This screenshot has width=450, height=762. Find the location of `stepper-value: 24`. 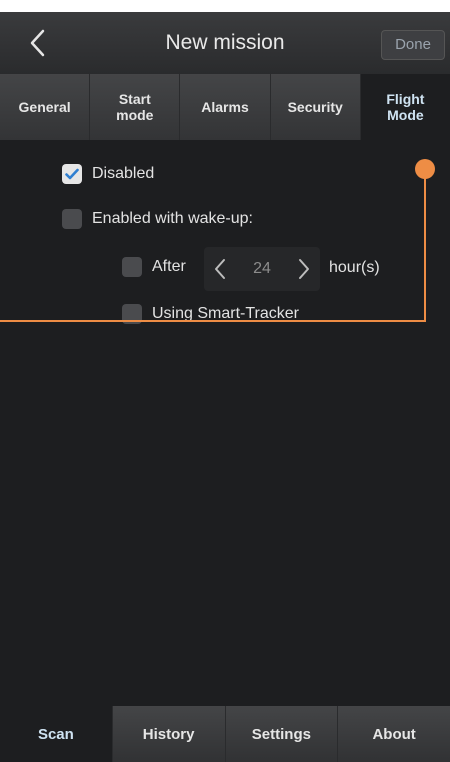

stepper-value: 24 is located at coordinates (262, 268).